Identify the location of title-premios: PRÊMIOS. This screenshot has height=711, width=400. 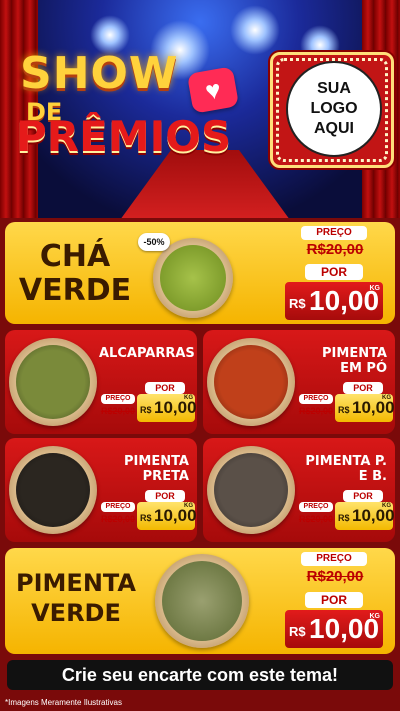
(124, 136).